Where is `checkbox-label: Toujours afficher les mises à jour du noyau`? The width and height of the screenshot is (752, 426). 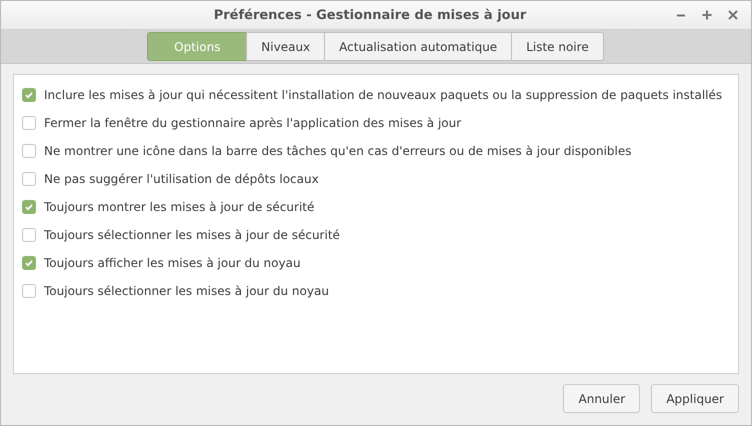
checkbox-label: Toujours afficher les mises à jour du noyau is located at coordinates (172, 263).